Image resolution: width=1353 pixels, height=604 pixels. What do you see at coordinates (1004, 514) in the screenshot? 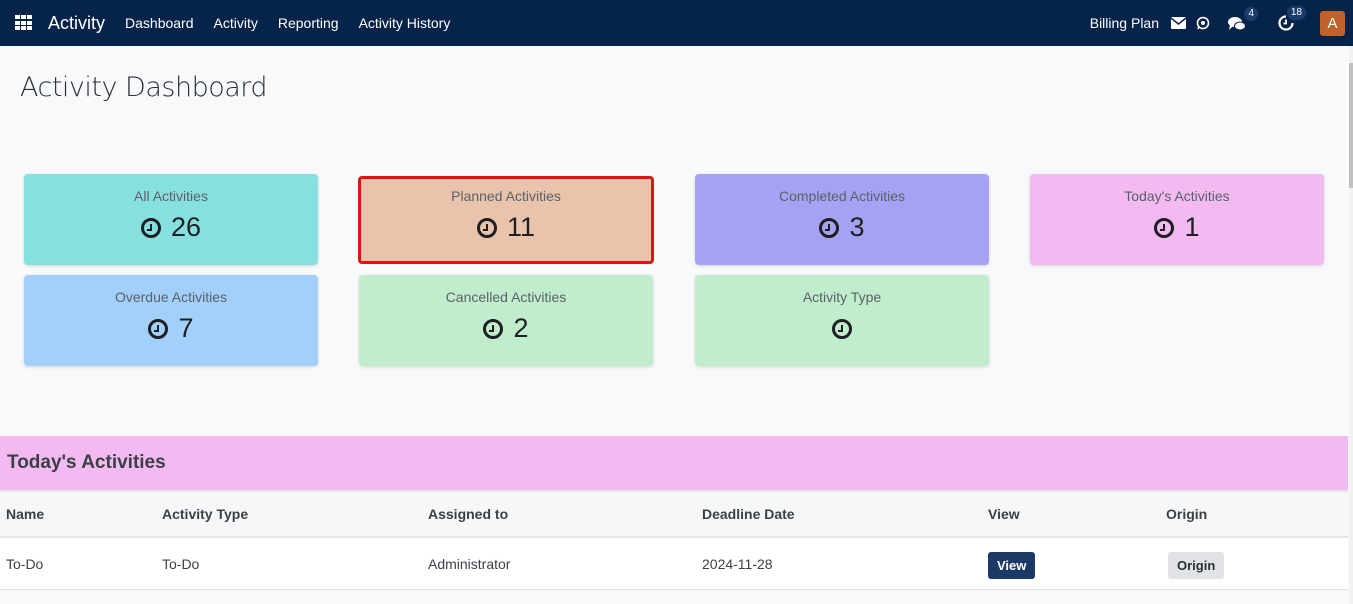
I see `column-header-view: View` at bounding box center [1004, 514].